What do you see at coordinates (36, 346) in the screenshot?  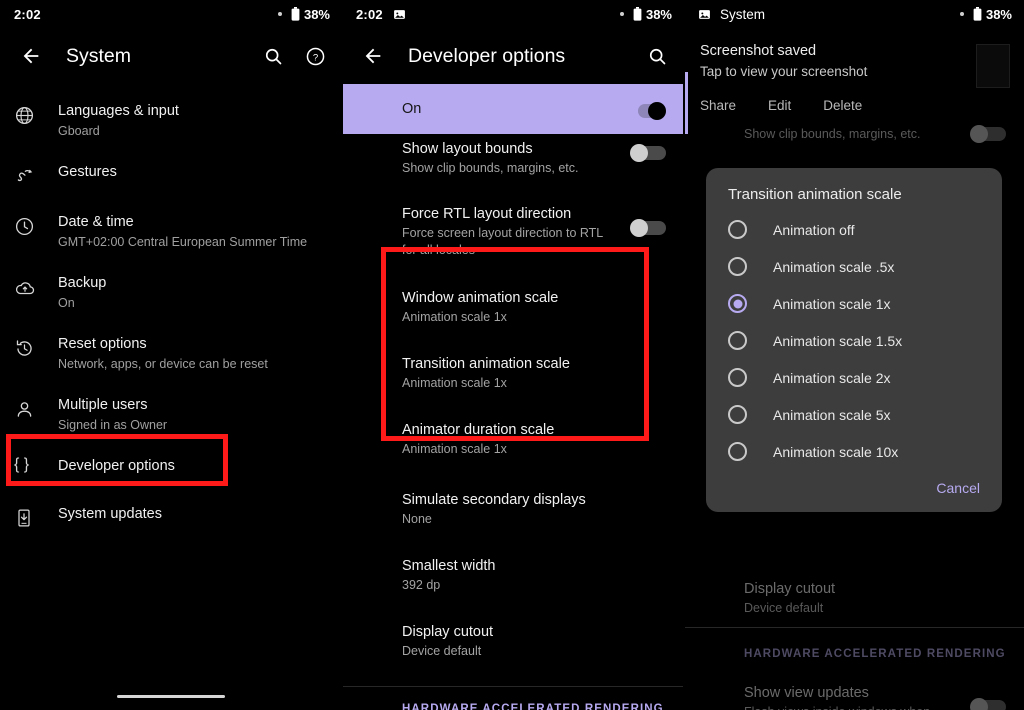 I see `history-restore-icon` at bounding box center [36, 346].